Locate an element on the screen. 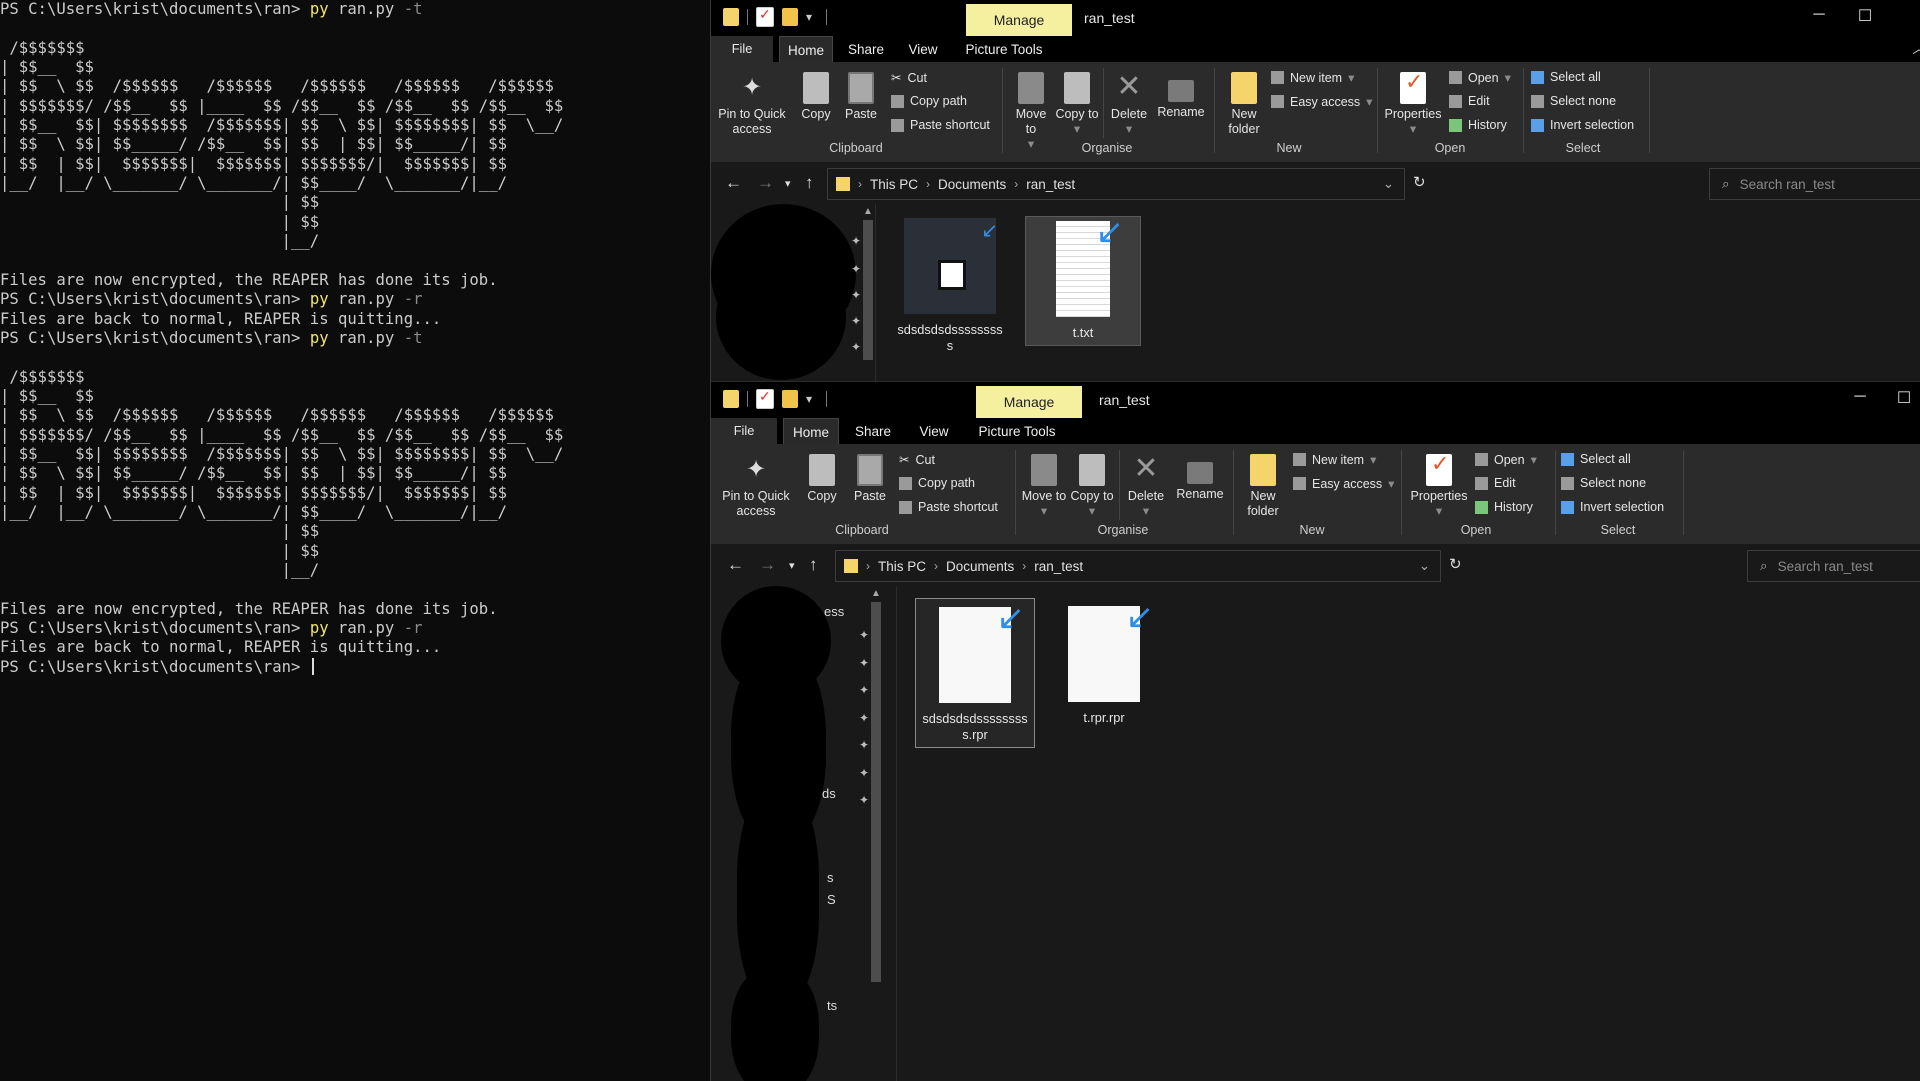 The width and height of the screenshot is (1920, 1081). recent-locations-icon: ▾ is located at coordinates (792, 565).